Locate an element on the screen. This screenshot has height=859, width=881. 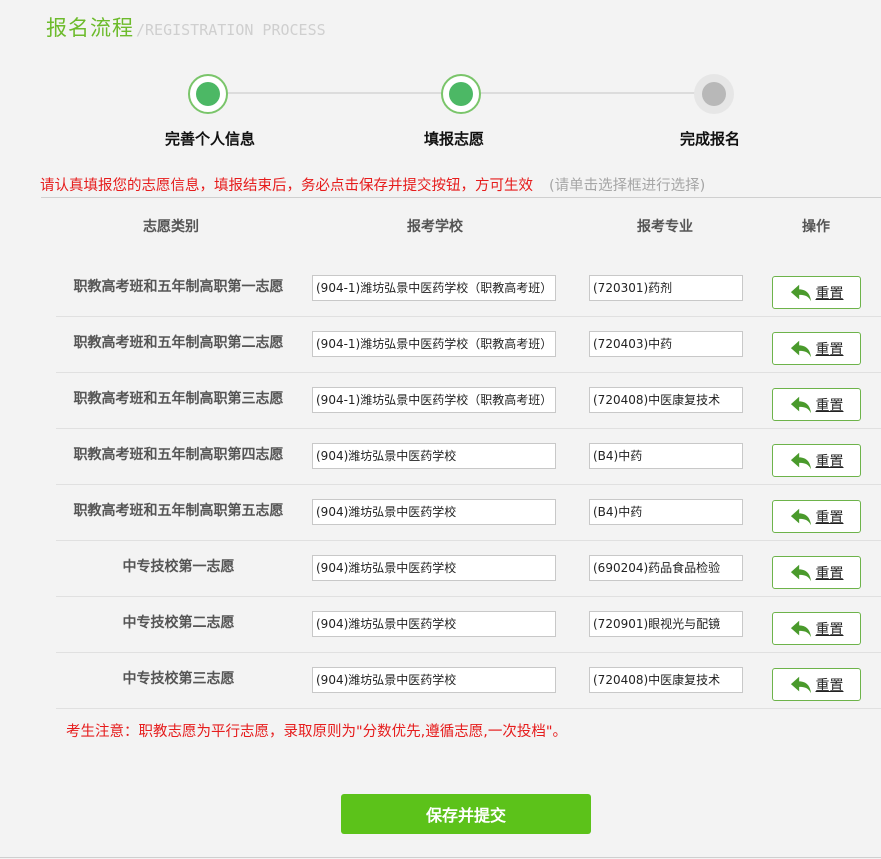
notice-hint: (请单击选择框进行选择) is located at coordinates (627, 186).